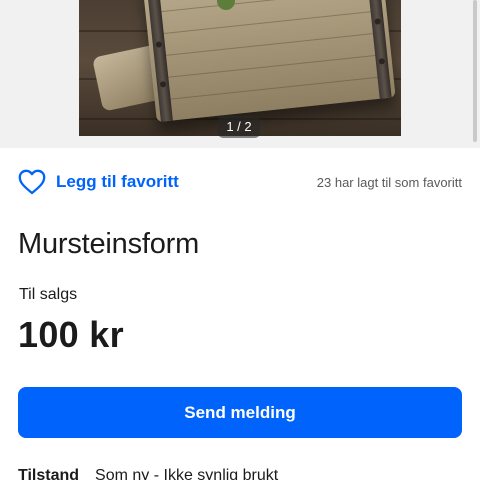 This screenshot has height=480, width=480. I want to click on add-favorite-label: Legg til favoritt, so click(117, 181).